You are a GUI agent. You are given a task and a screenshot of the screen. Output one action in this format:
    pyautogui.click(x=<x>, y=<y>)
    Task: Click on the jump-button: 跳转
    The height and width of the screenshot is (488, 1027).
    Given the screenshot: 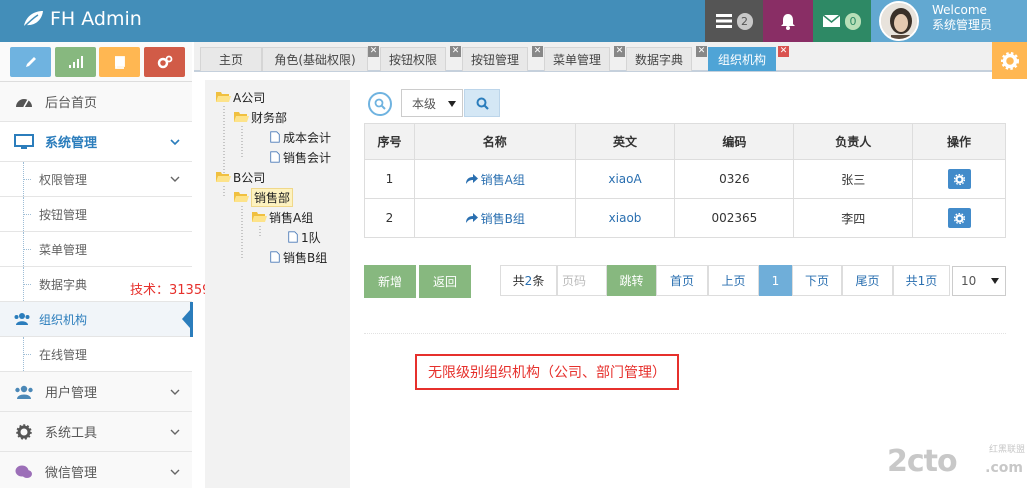 What is the action you would take?
    pyautogui.click(x=631, y=280)
    